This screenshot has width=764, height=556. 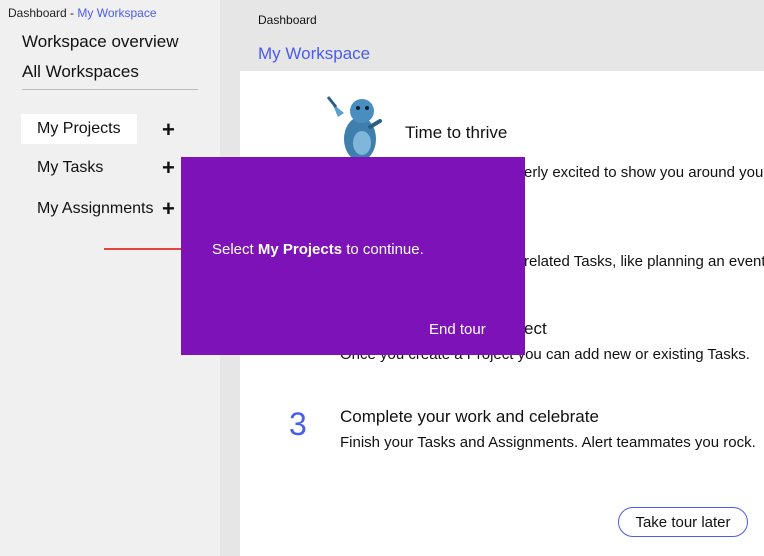 I want to click on sidebar-item-my-tasks: My Tasks, so click(x=70, y=168).